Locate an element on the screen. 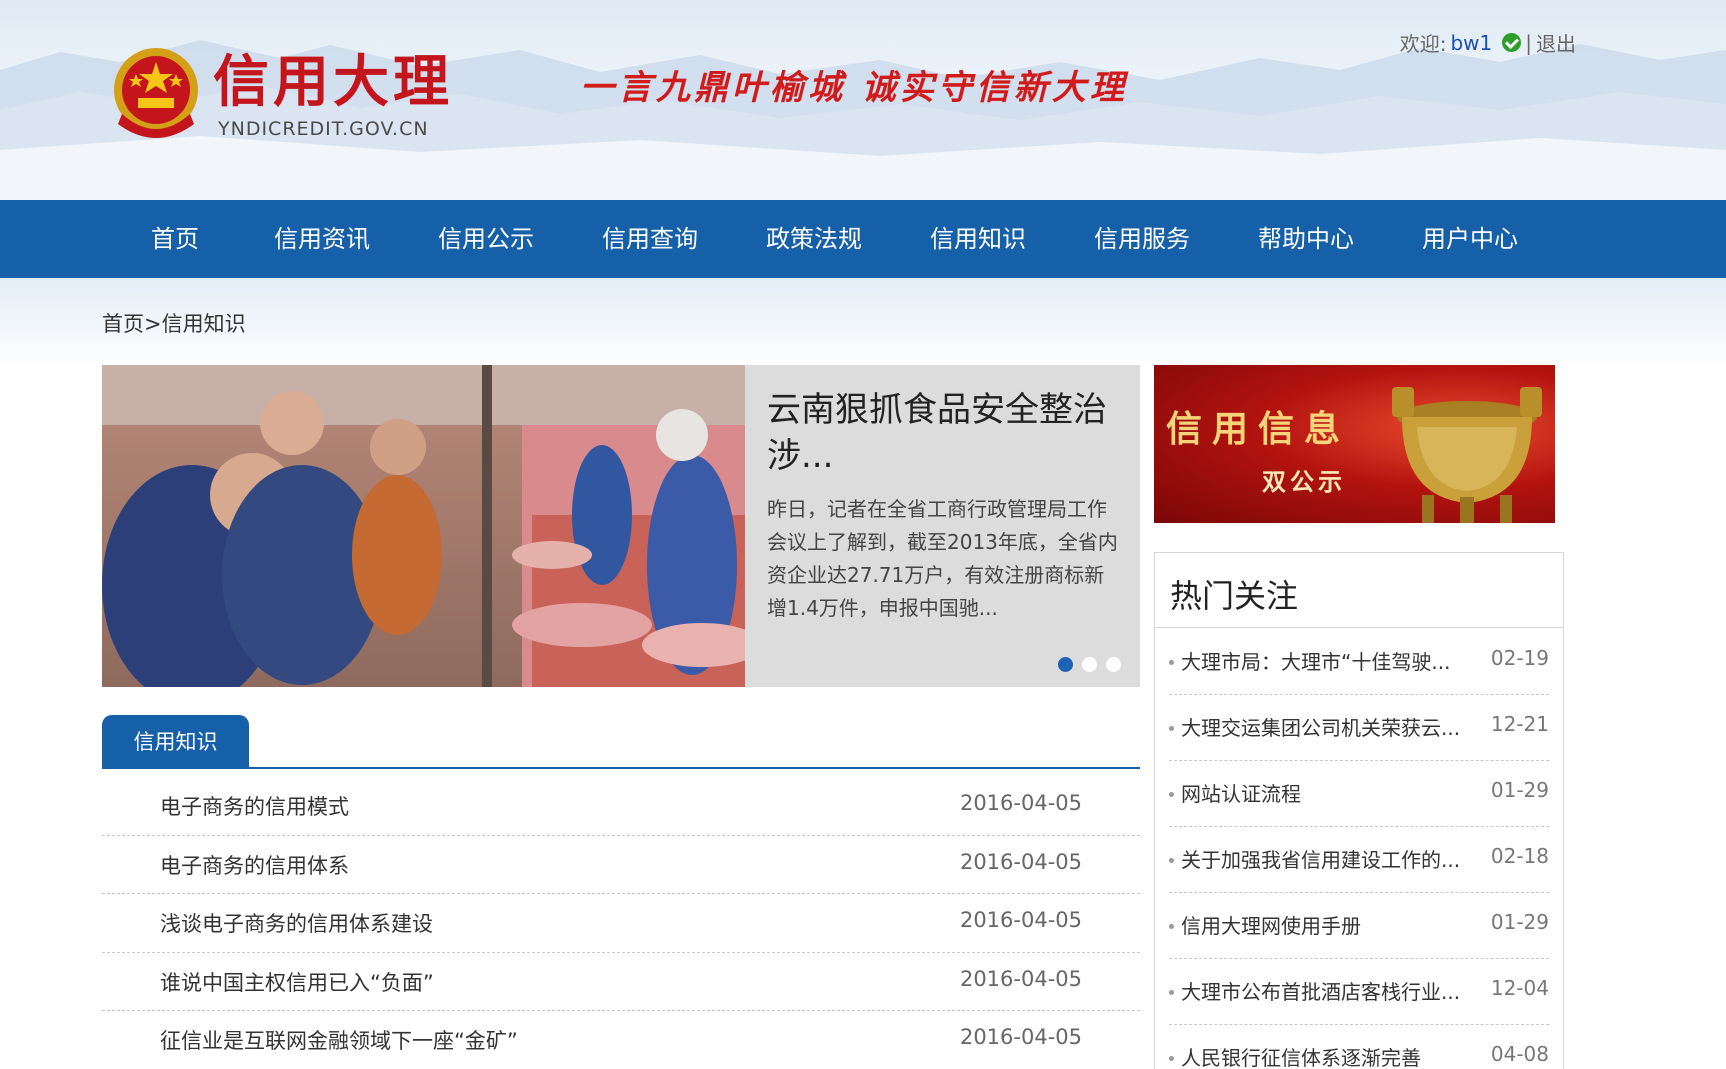 The height and width of the screenshot is (1069, 1726). username-link: bw1 is located at coordinates (1471, 43).